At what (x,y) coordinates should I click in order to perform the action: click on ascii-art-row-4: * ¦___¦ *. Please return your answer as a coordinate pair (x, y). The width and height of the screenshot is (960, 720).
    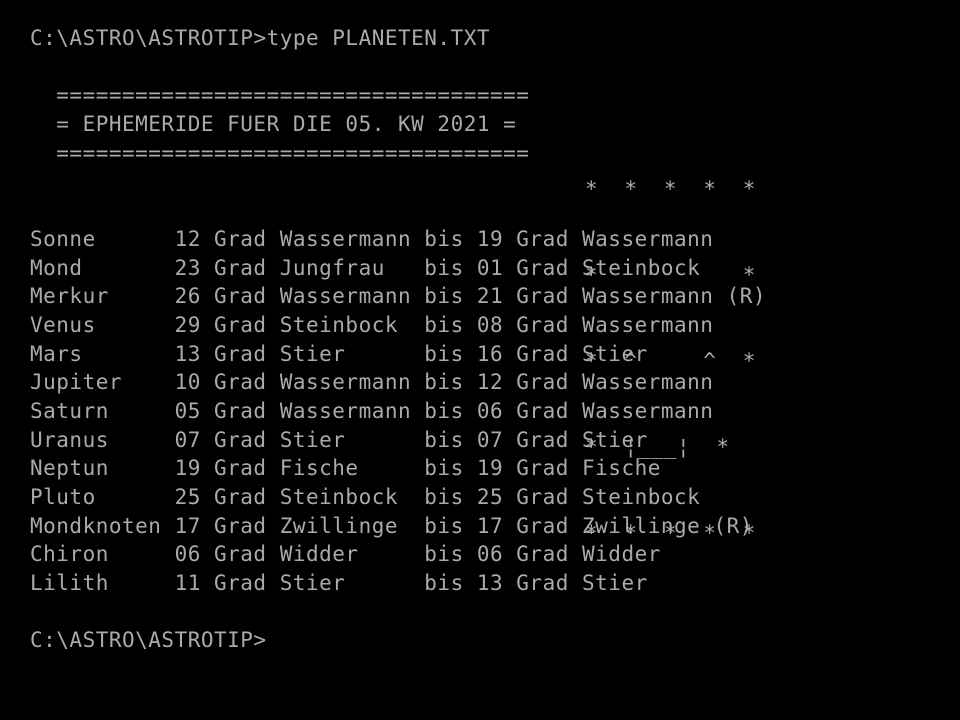
    Looking at the image, I should click on (657, 447).